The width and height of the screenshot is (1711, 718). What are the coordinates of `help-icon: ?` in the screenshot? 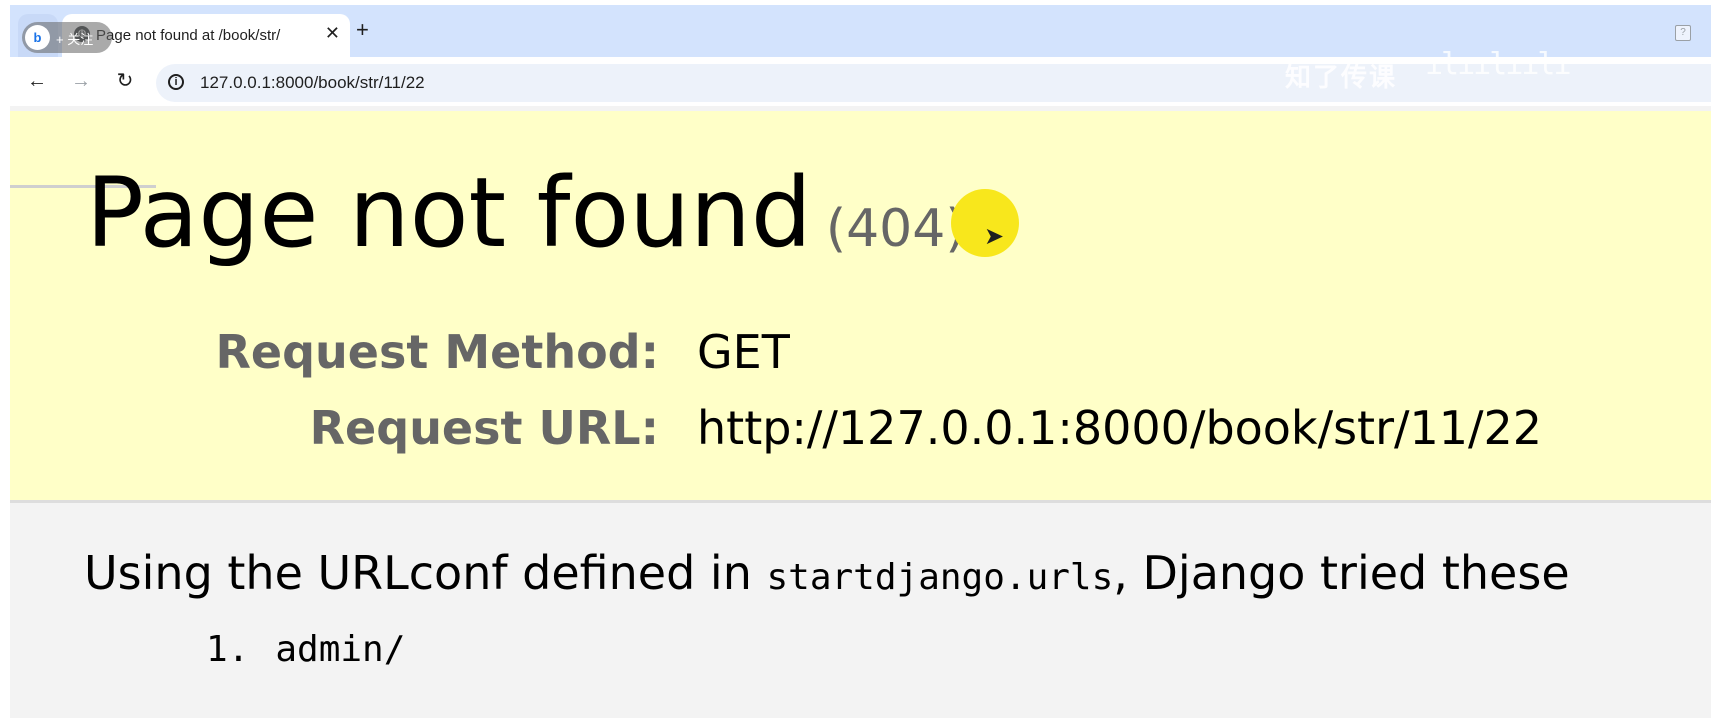 It's located at (1683, 33).